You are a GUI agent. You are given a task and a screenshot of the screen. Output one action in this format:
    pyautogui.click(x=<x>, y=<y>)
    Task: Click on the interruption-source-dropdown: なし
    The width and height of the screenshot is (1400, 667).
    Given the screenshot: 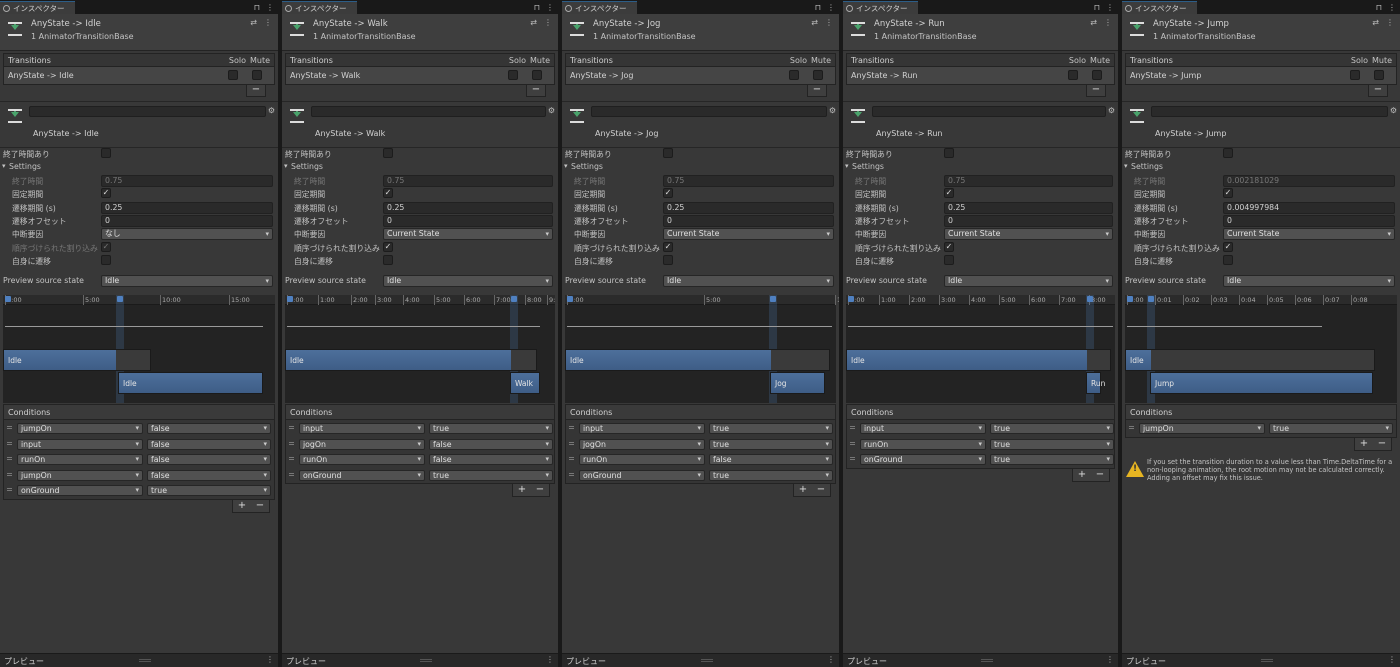 What is the action you would take?
    pyautogui.click(x=187, y=234)
    